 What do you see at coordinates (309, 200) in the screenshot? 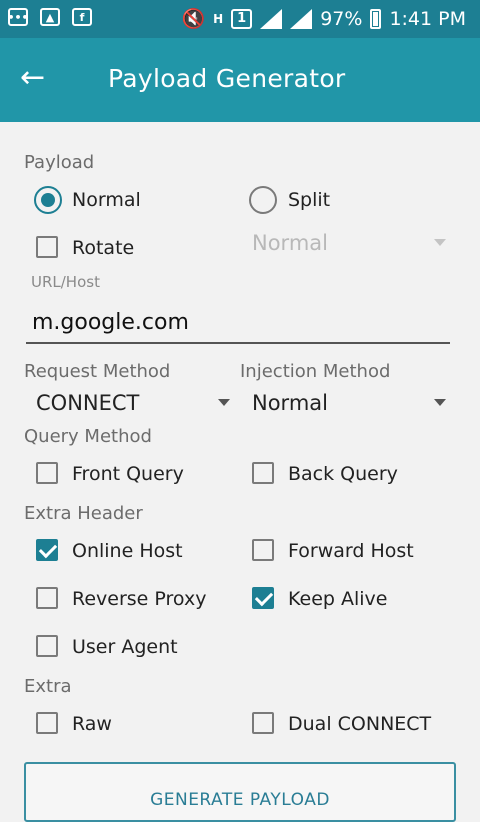
I see `radio-split-label: Split` at bounding box center [309, 200].